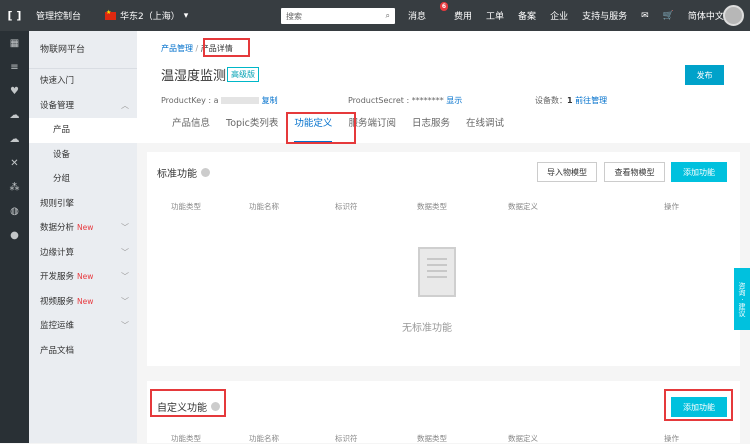 Image resolution: width=750 pixels, height=444 pixels. I want to click on top-nav: 消息 6 费用 工单 备案 企业 支持与服务 ✉ 🛒 简体中文, so click(573, 15).